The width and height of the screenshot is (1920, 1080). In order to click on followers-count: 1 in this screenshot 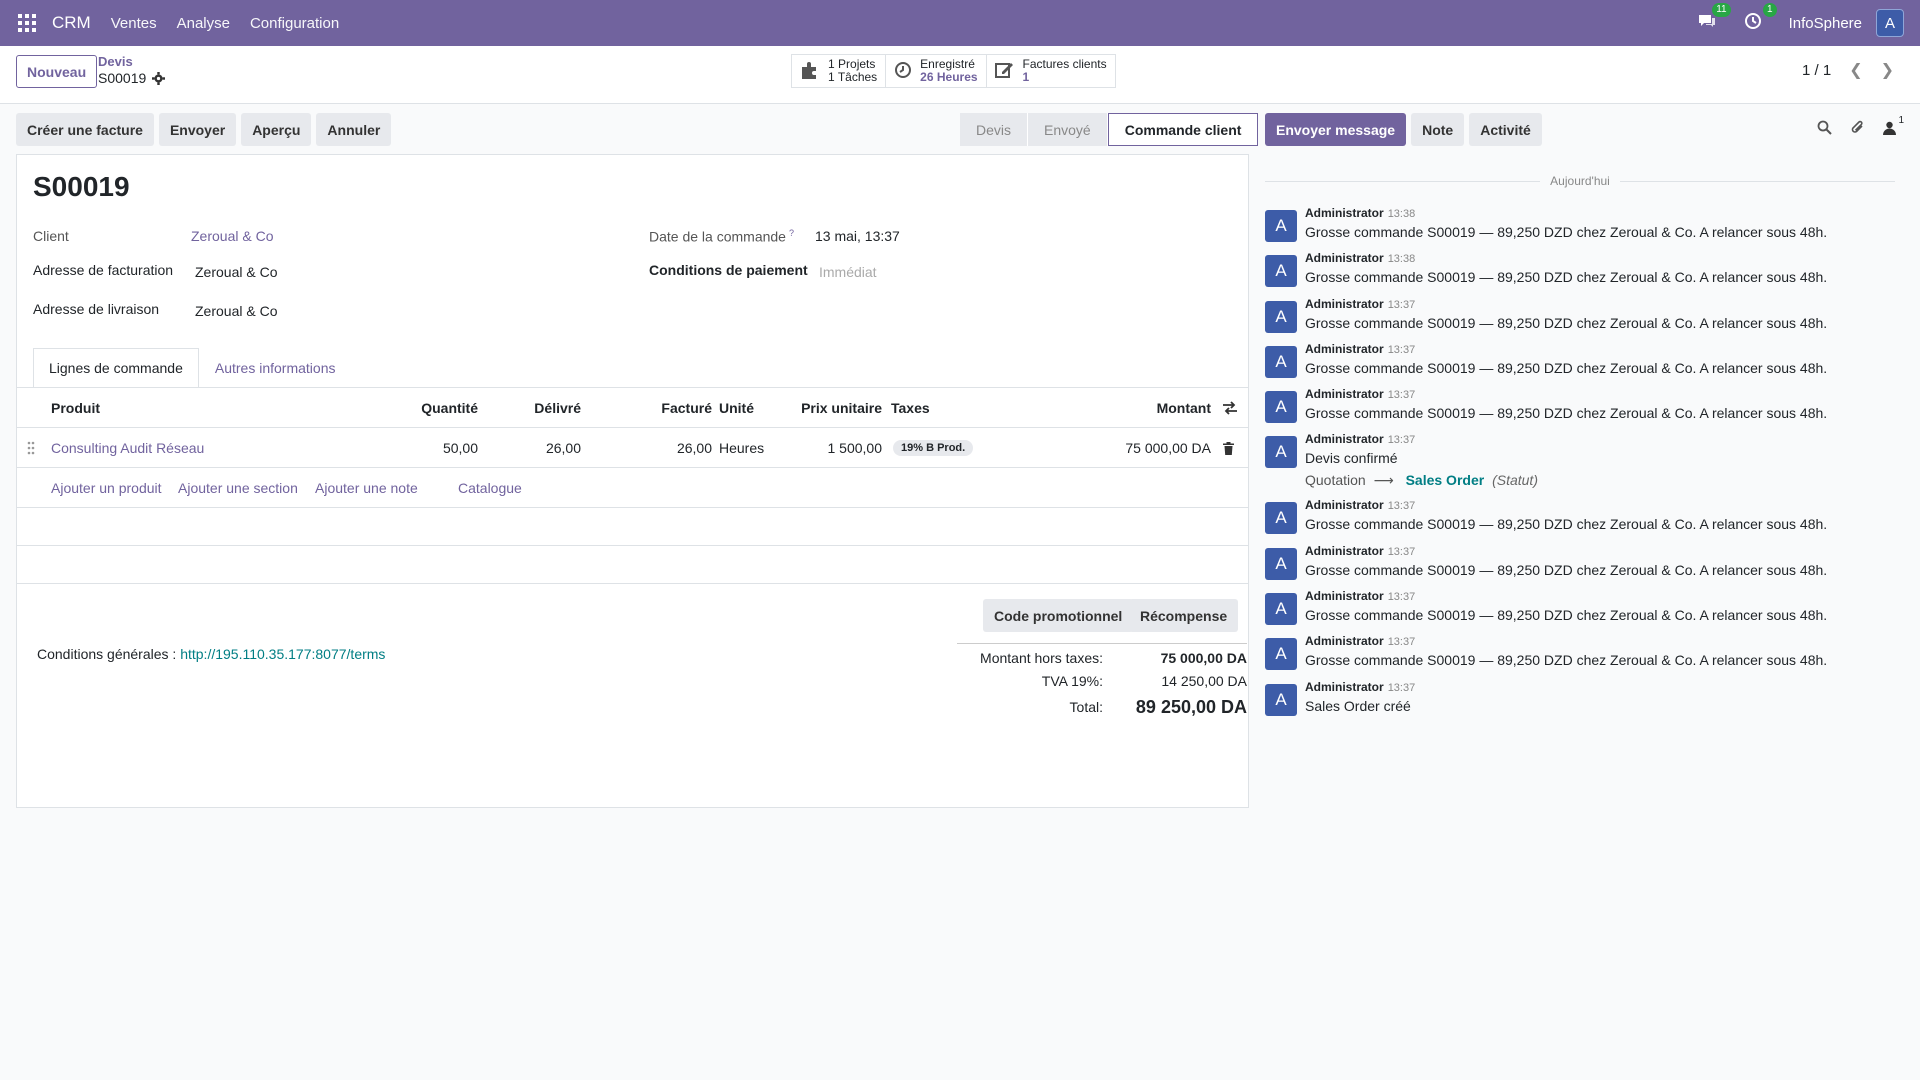, I will do `click(1901, 120)`.